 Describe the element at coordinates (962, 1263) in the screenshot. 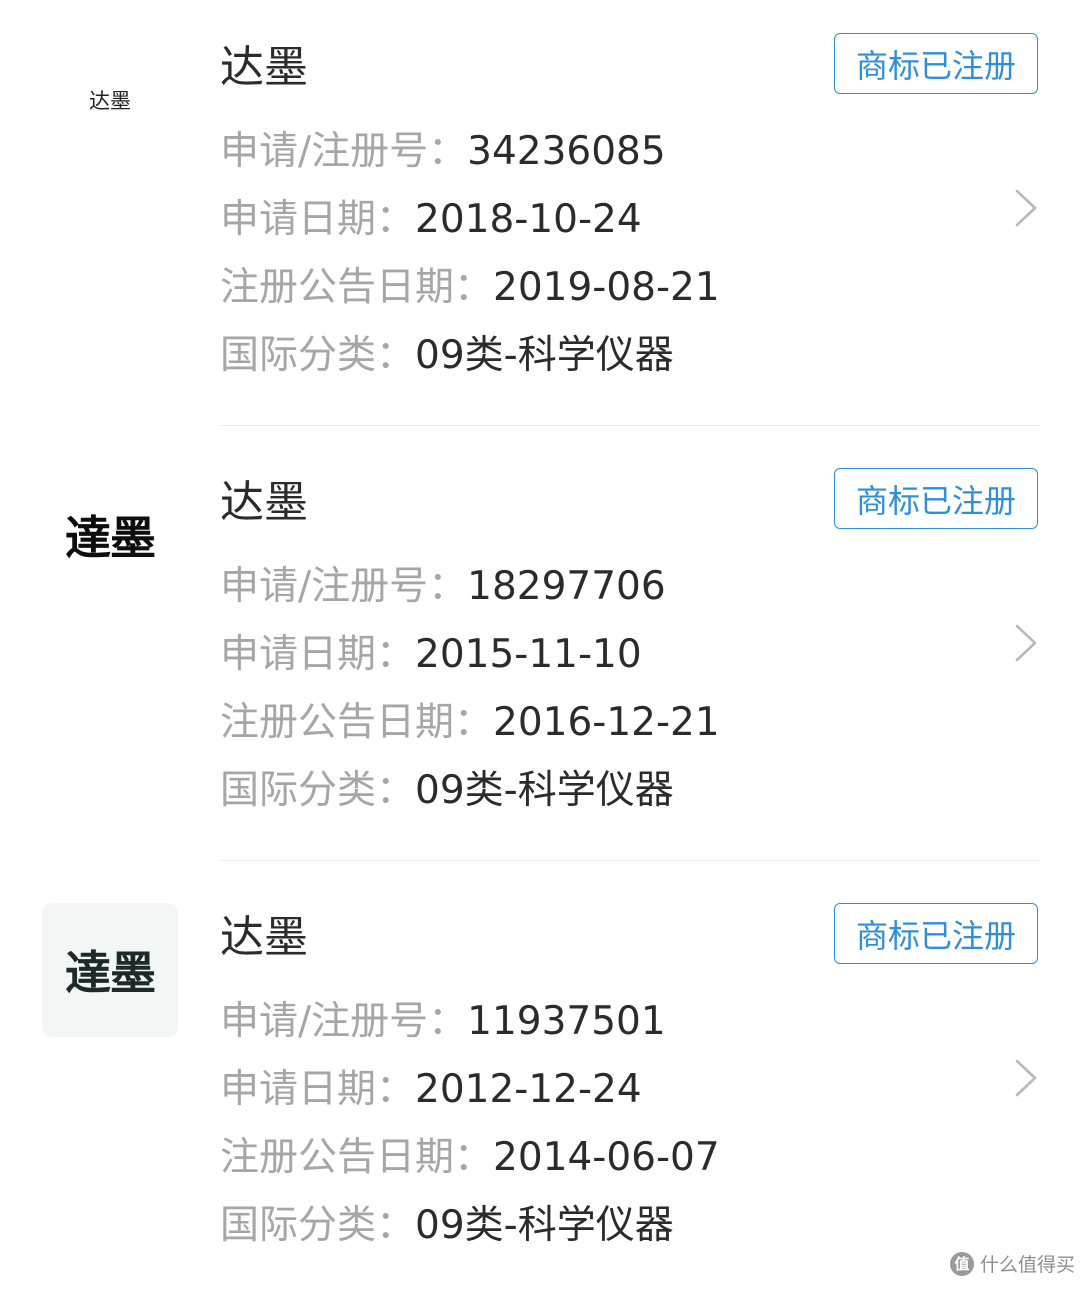

I see `watermark-logo-icon: 值` at that location.